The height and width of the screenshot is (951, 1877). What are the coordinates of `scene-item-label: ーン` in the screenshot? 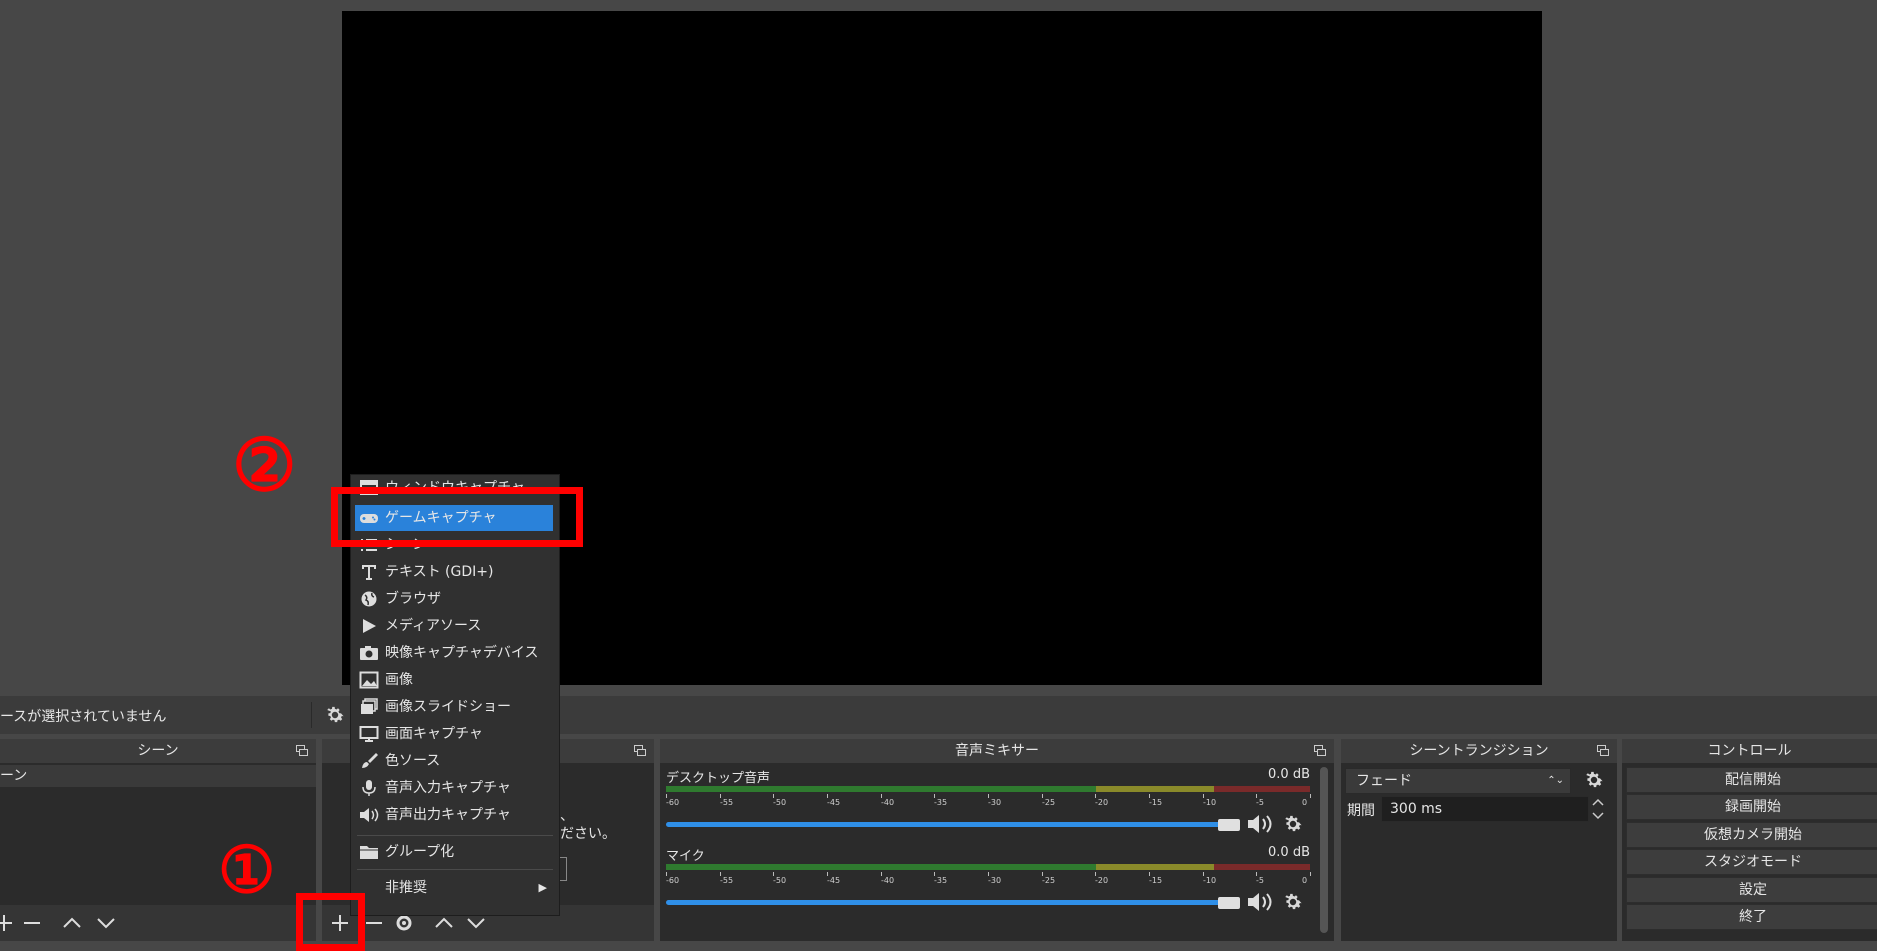 It's located at (14, 776).